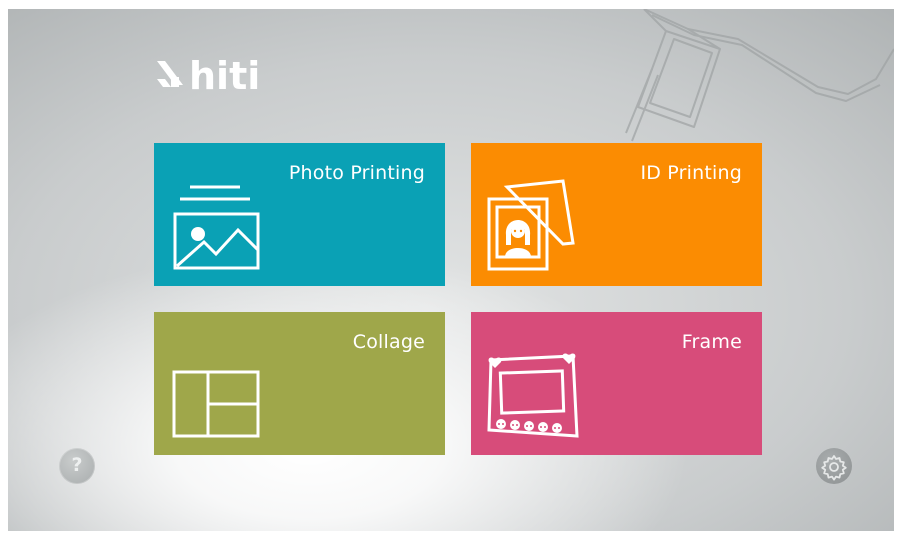 The width and height of the screenshot is (902, 534). Describe the element at coordinates (356, 173) in the screenshot. I see `tile-photo-printing-label: Photo Printing` at that location.